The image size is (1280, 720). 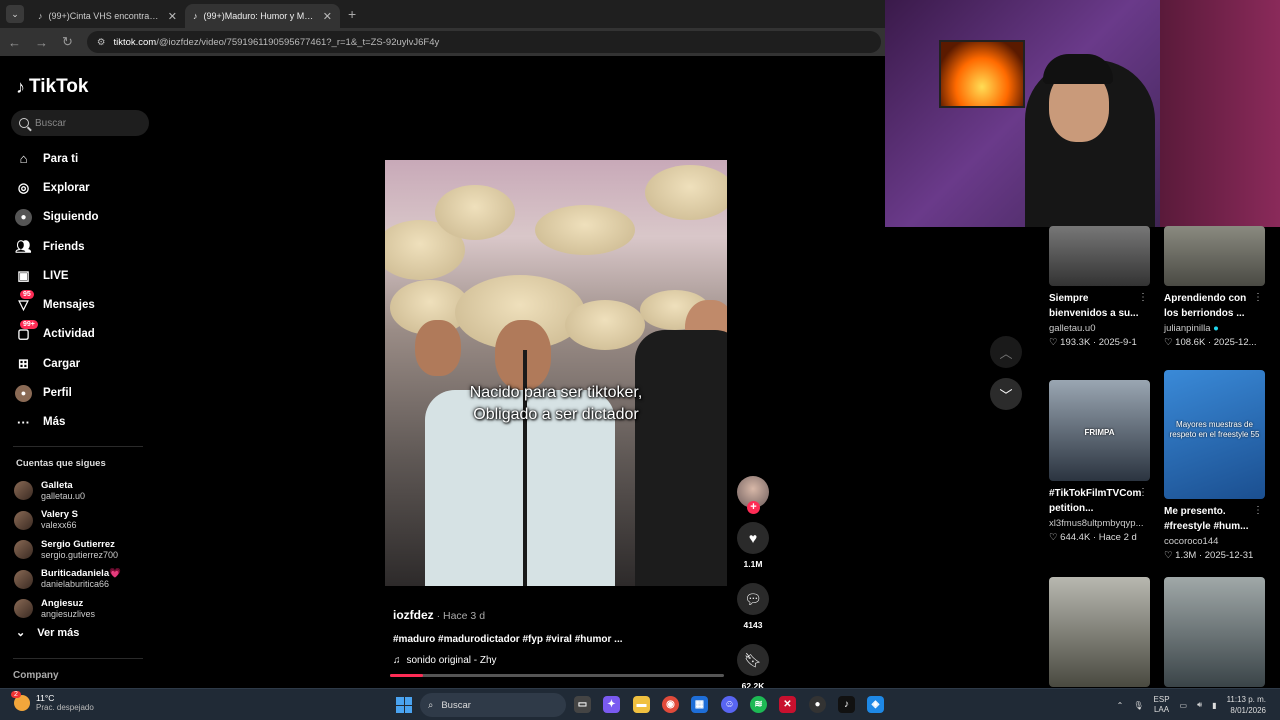 I want to click on rec-author-row: julianpinilla ●, so click(x=1214, y=328).